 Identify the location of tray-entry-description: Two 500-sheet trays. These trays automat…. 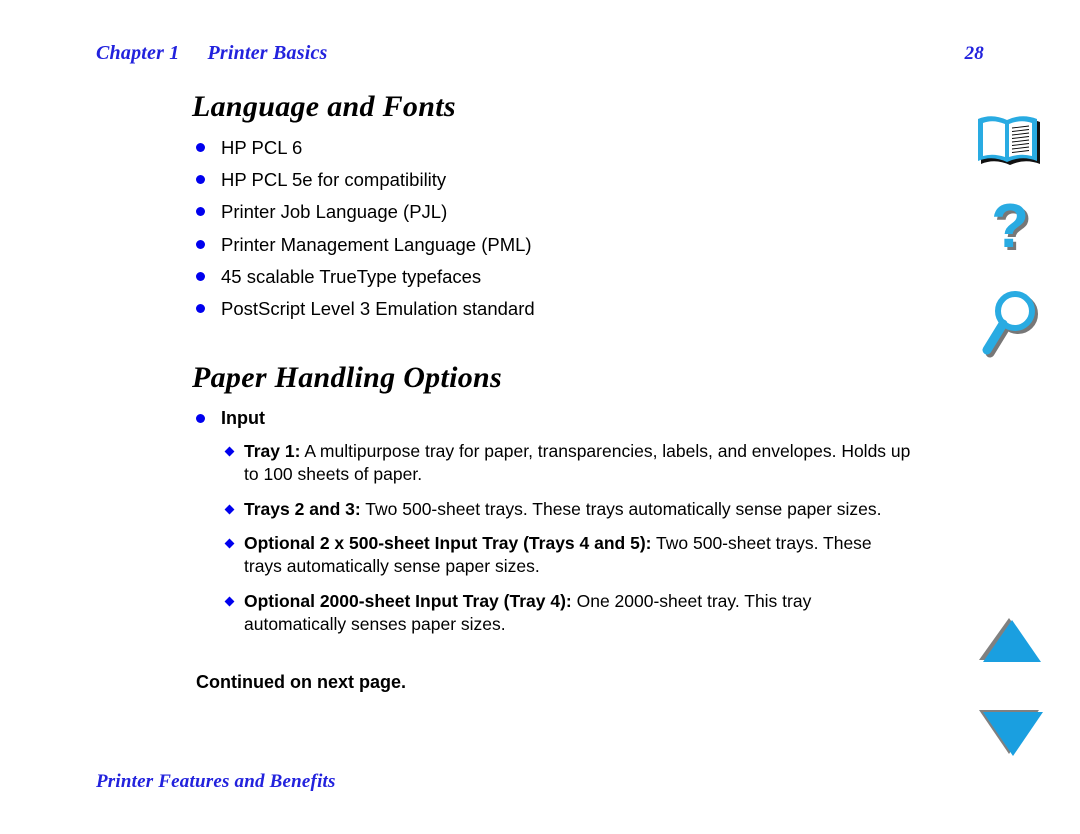
(621, 508).